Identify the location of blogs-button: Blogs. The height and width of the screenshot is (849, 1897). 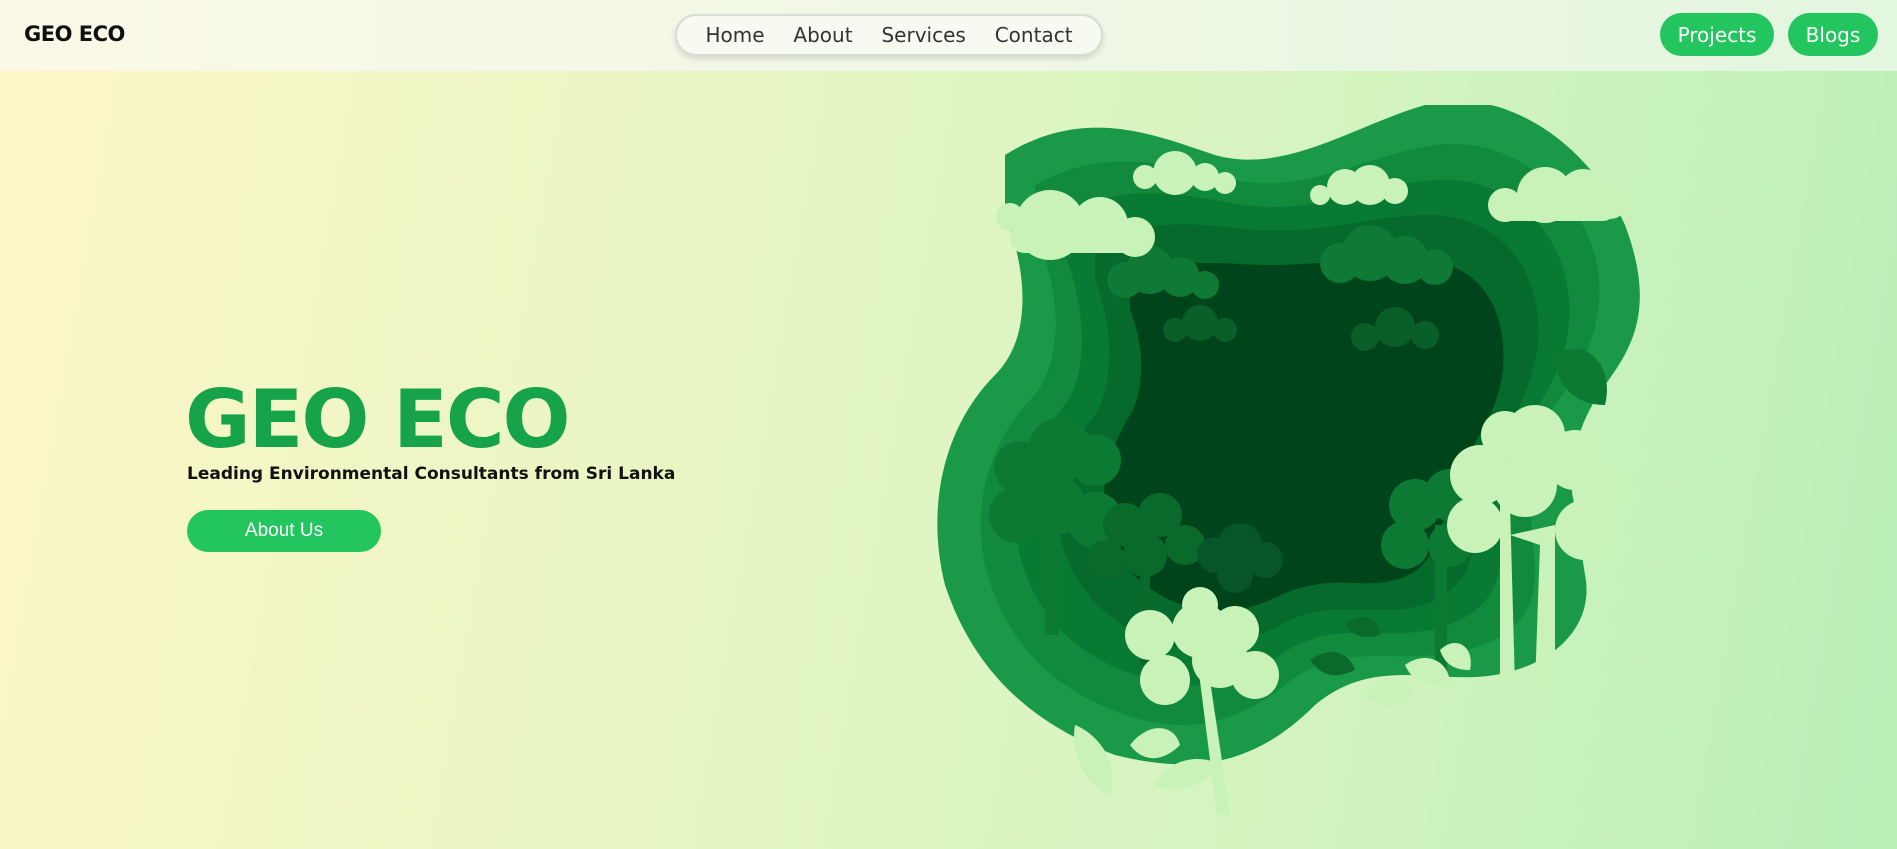
(1833, 34).